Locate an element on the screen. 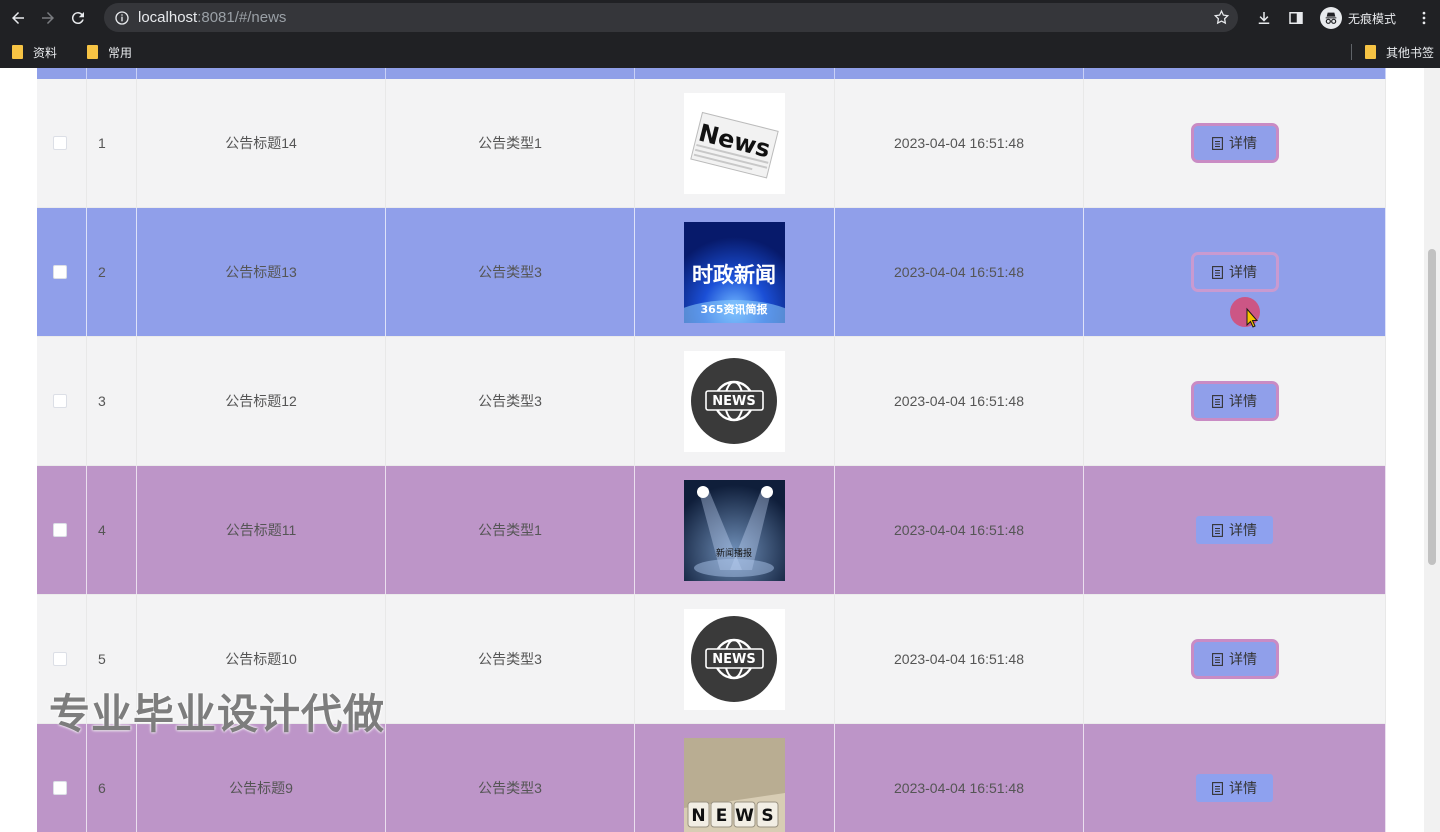 The image size is (1440, 832). star-icon is located at coordinates (1221, 17).